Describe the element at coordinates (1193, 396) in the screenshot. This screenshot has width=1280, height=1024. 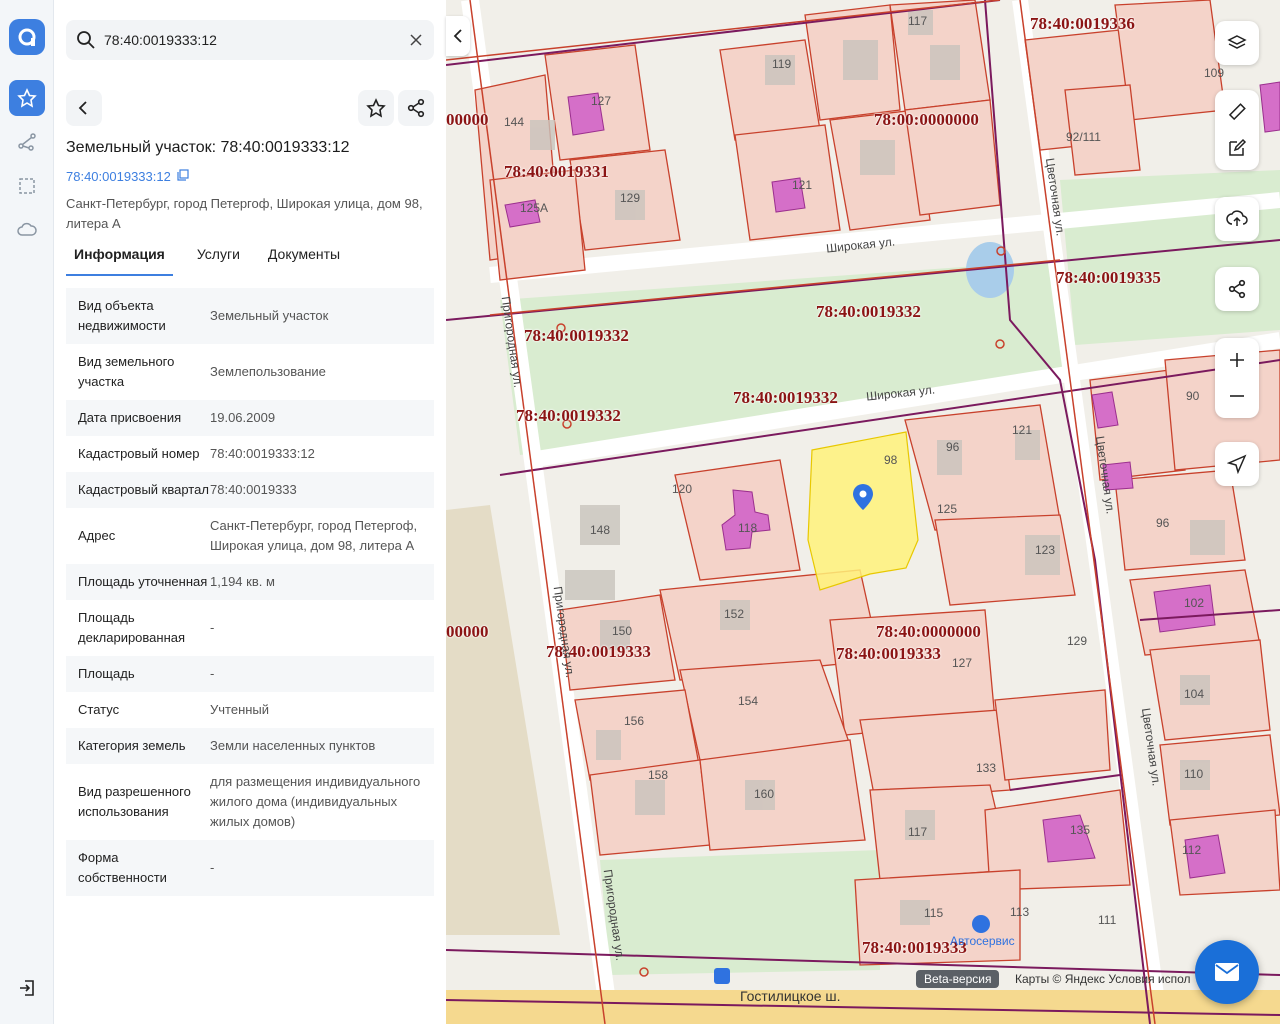
I see `house-number: 90` at that location.